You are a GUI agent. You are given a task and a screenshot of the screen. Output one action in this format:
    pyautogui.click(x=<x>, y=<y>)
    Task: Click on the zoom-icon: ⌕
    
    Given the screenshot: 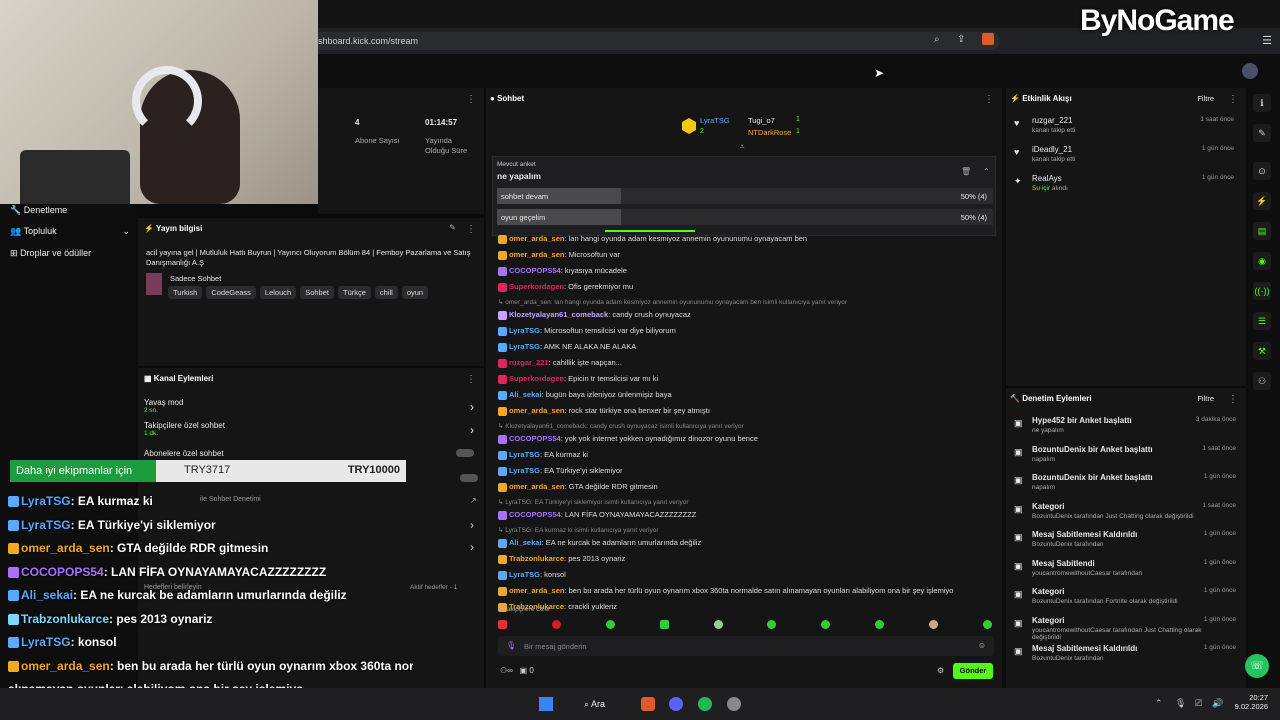 What is the action you would take?
    pyautogui.click(x=937, y=39)
    